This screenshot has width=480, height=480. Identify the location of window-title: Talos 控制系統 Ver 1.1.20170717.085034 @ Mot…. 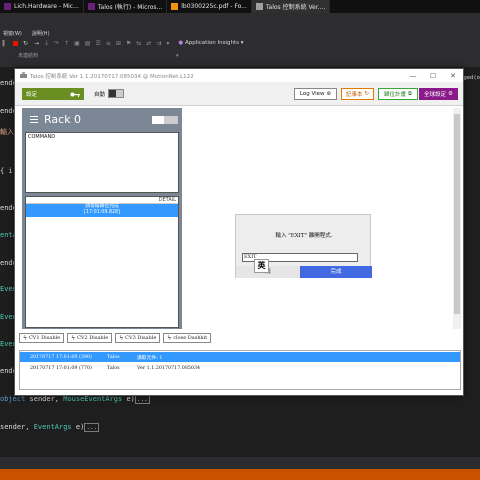
(112, 76).